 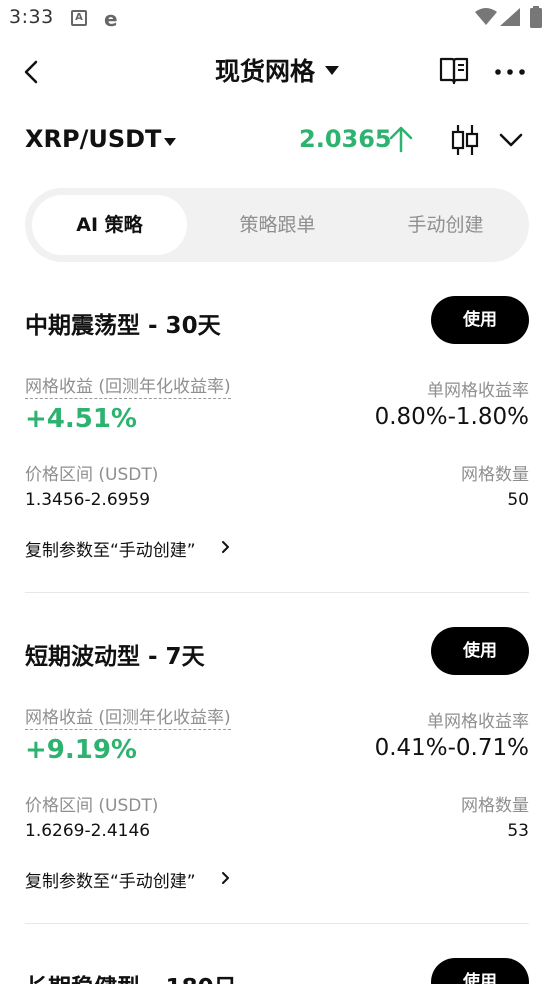 I want to click on yield-value: +9.19%, so click(x=81, y=750).